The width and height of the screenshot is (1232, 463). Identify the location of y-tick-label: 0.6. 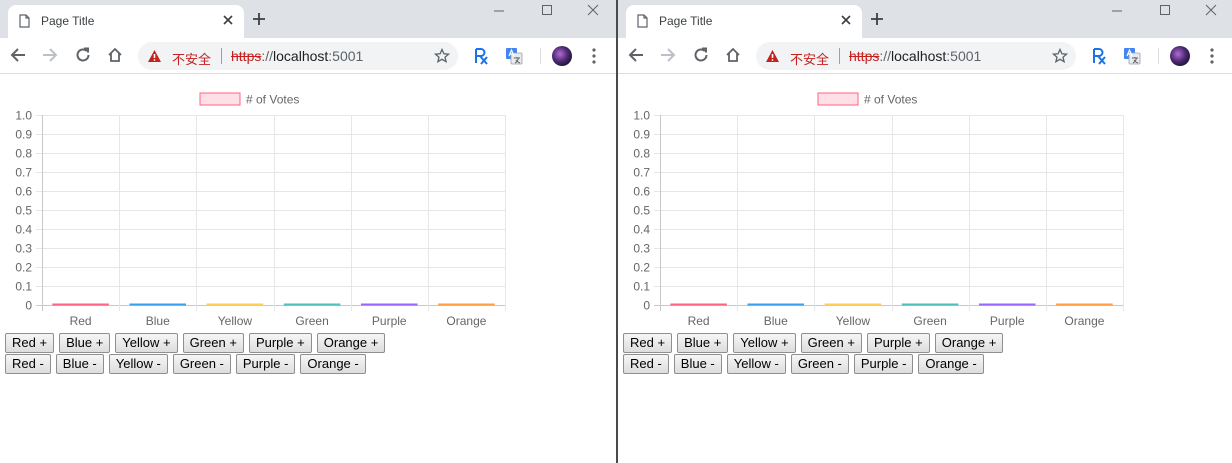
(23, 192).